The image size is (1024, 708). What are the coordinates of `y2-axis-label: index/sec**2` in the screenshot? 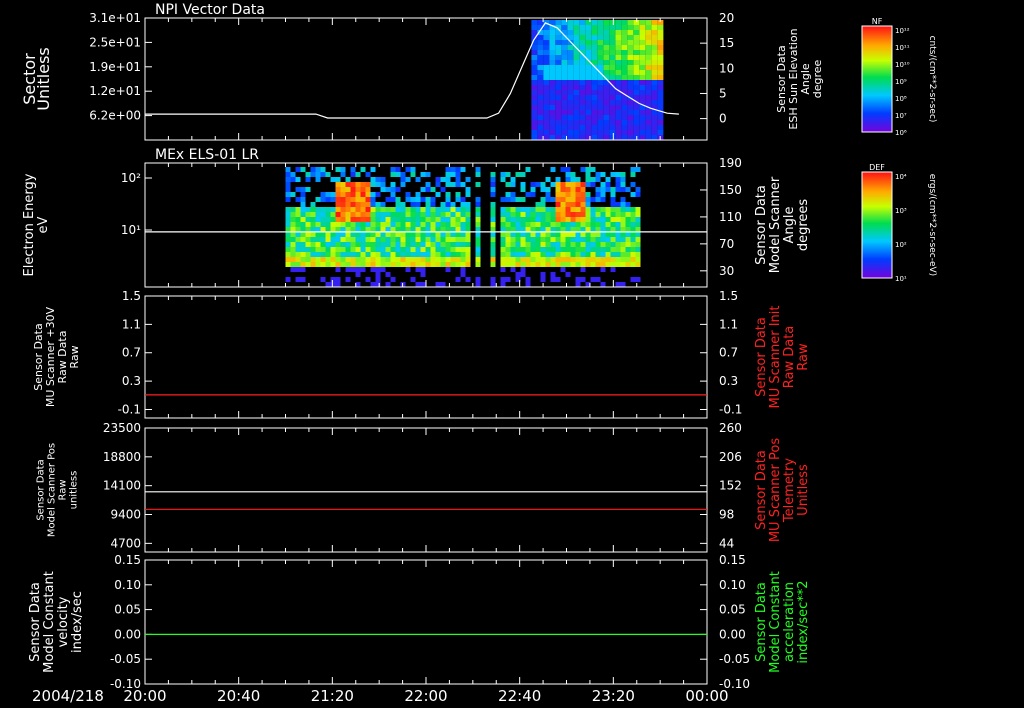 It's located at (803, 621).